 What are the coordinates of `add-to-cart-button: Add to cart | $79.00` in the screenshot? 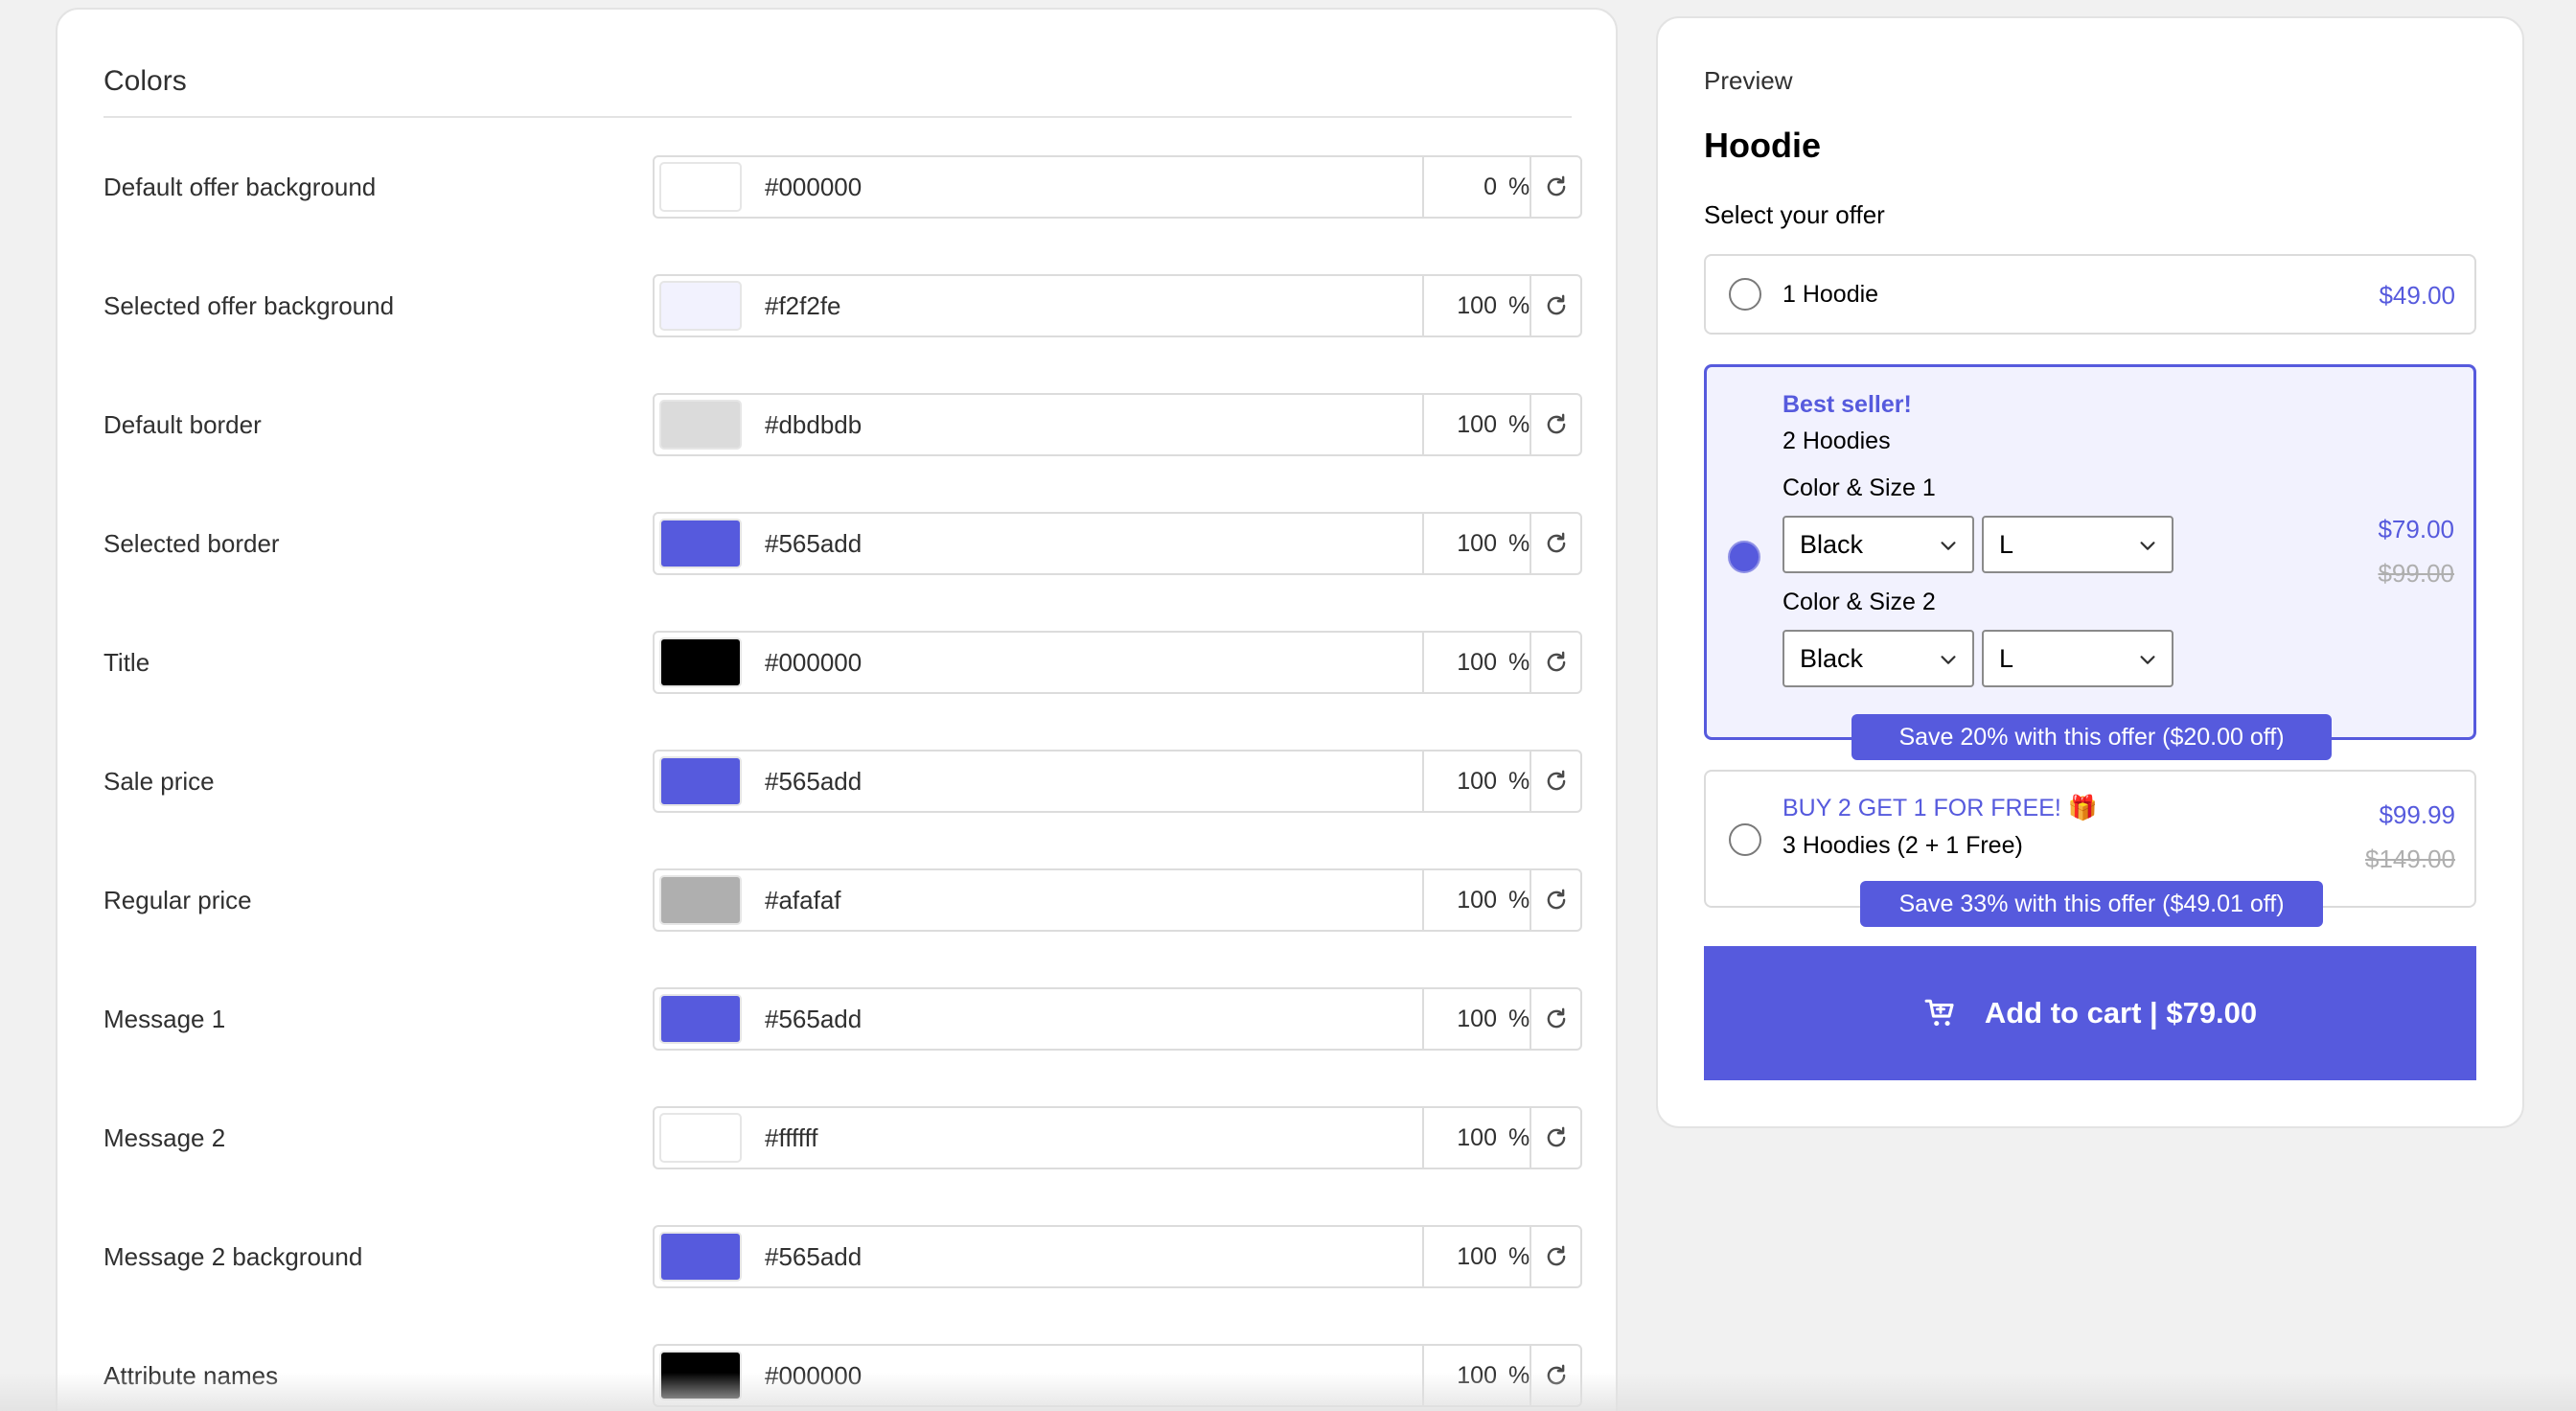 It's located at (2090, 1013).